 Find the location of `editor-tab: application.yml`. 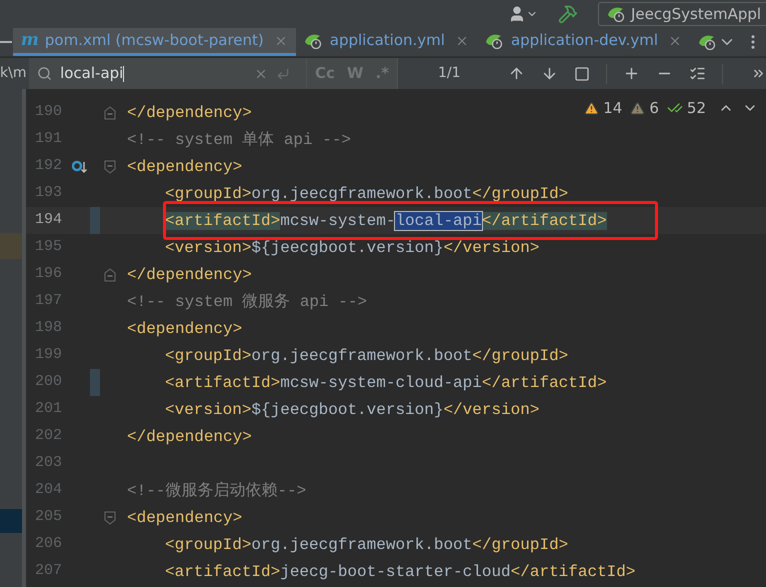

editor-tab: application.yml is located at coordinates (386, 42).